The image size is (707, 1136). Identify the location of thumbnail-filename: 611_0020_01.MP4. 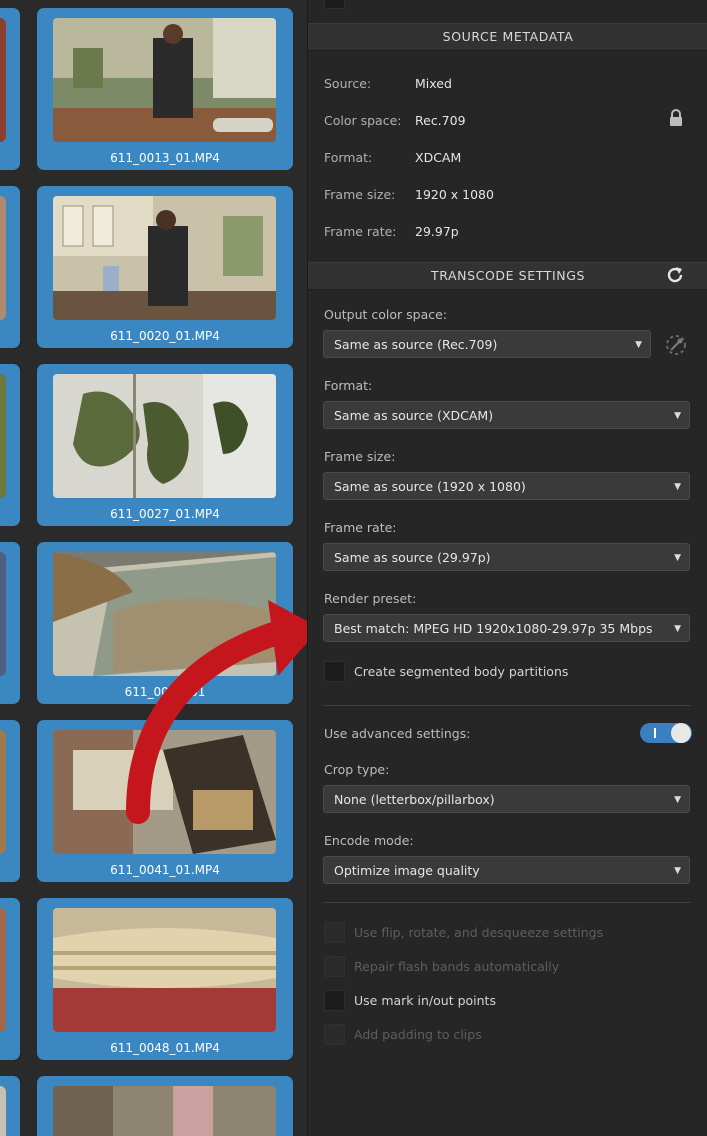
(165, 336).